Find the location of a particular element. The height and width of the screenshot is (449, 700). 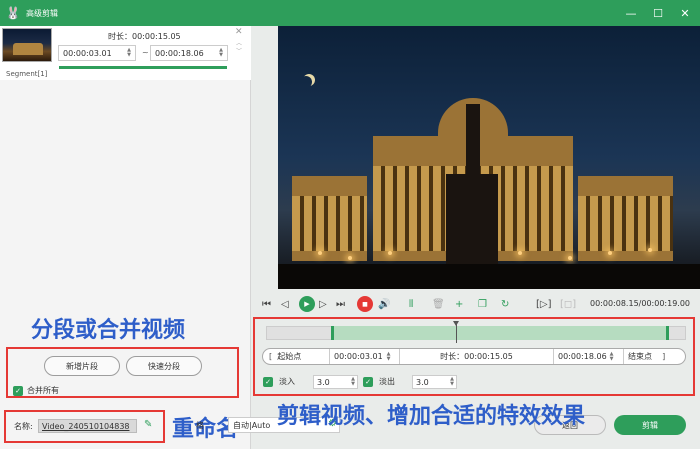

trim-start-input: 00:00:03.01 ▲ ▼ is located at coordinates (364, 356).